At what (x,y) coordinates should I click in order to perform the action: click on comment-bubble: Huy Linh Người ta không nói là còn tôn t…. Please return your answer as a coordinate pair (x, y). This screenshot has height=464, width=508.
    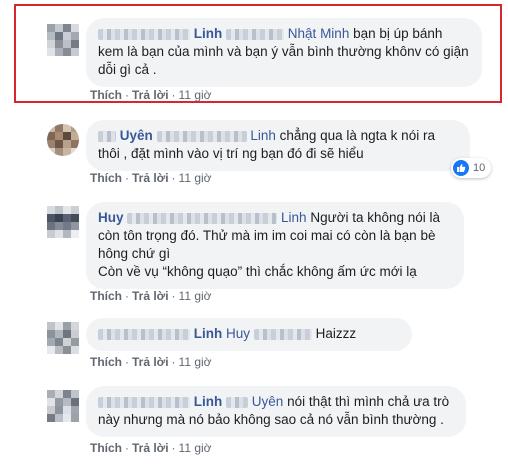
    Looking at the image, I should click on (275, 245).